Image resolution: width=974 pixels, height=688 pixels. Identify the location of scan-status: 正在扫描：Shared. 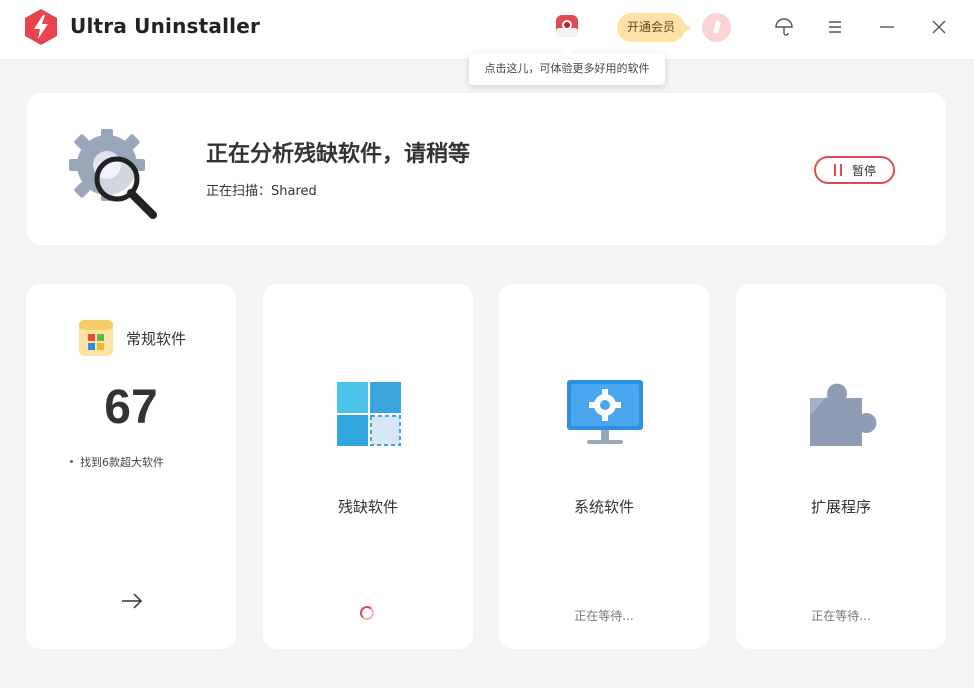
(261, 189).